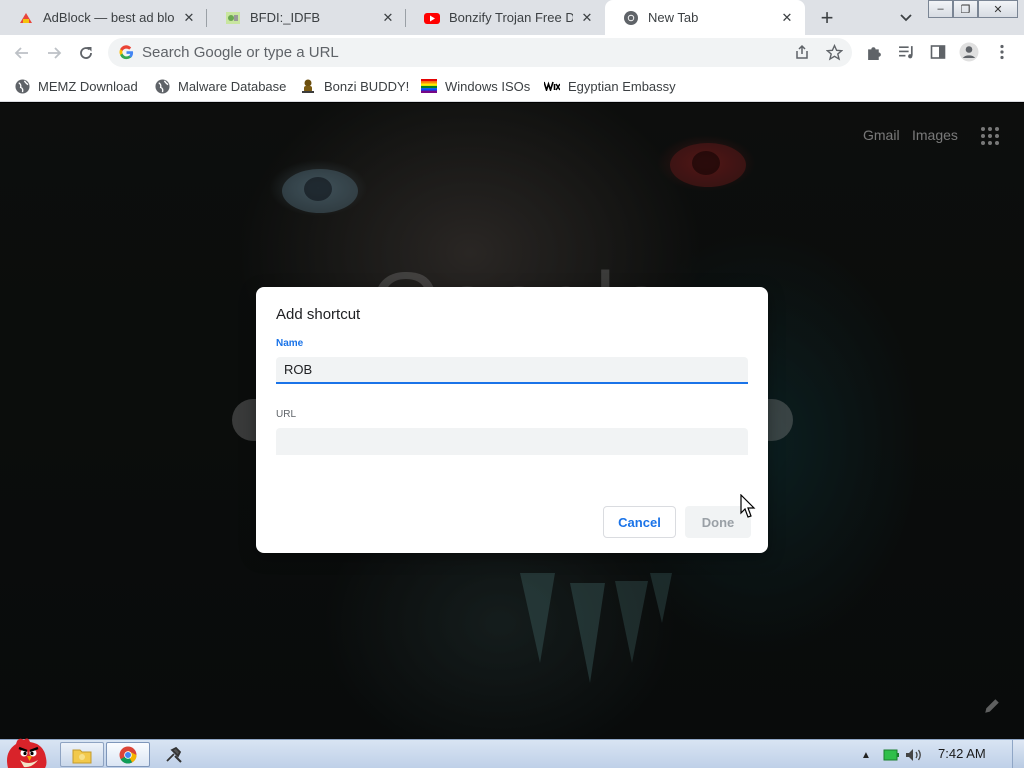 This screenshot has width=1024, height=768. What do you see at coordinates (26, 751) in the screenshot?
I see `start-button-angry-bird-icon` at bounding box center [26, 751].